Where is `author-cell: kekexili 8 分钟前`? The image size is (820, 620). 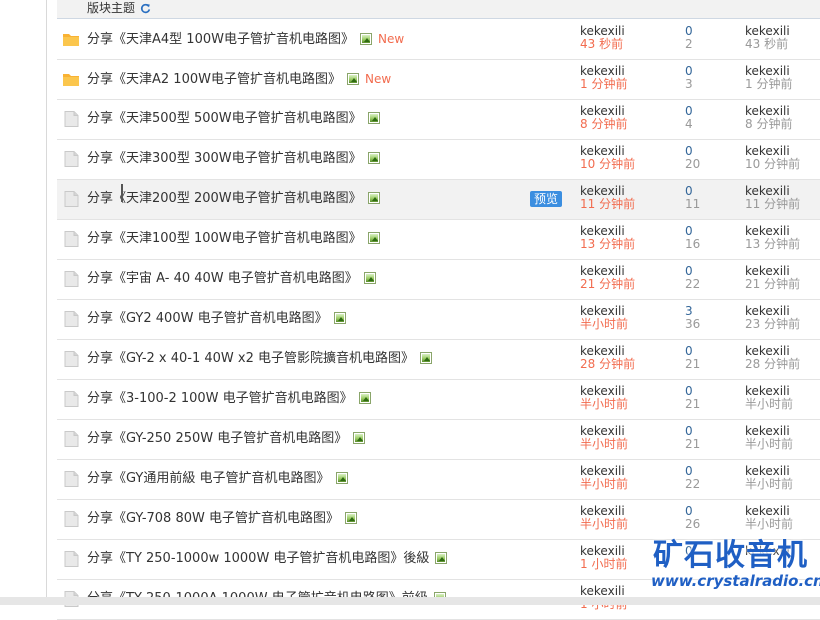
author-cell: kekexili 8 分钟前 is located at coordinates (603, 118).